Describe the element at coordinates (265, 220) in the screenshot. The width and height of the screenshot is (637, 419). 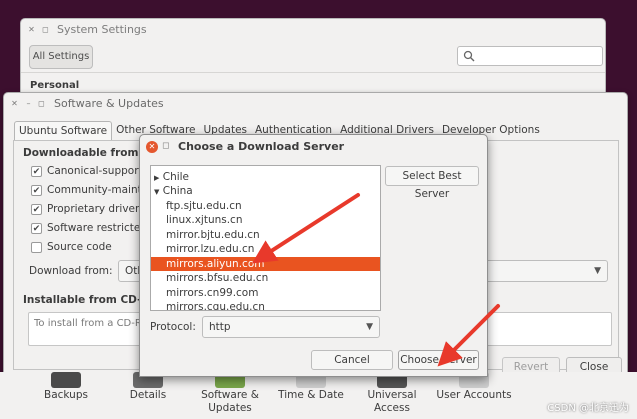
I see `server-item: linux.xjtuns.cn` at that location.